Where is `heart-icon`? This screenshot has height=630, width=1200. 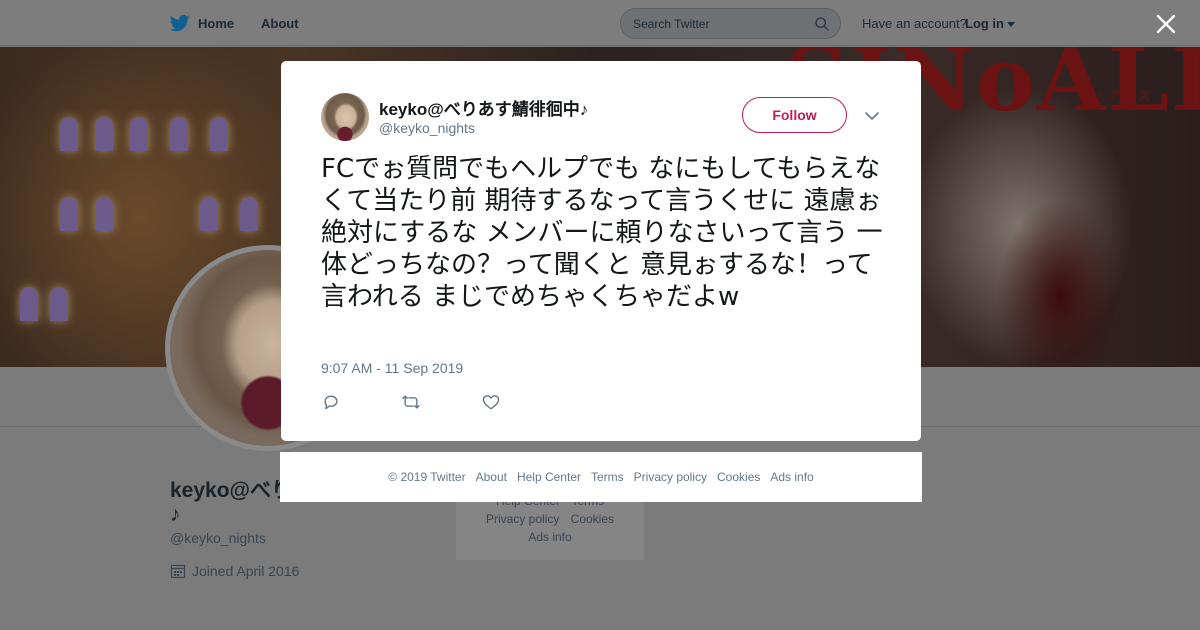 heart-icon is located at coordinates (491, 402).